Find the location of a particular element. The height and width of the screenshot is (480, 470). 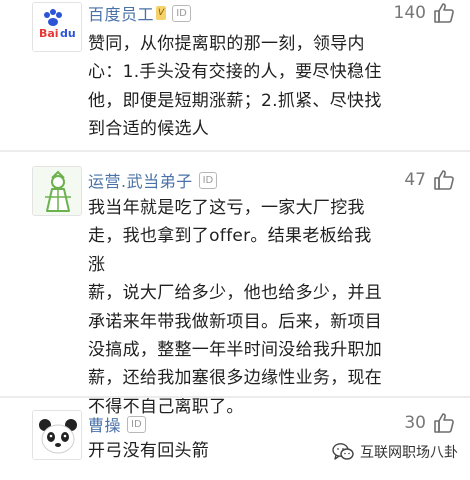

robed-person-icon is located at coordinates (57, 191).